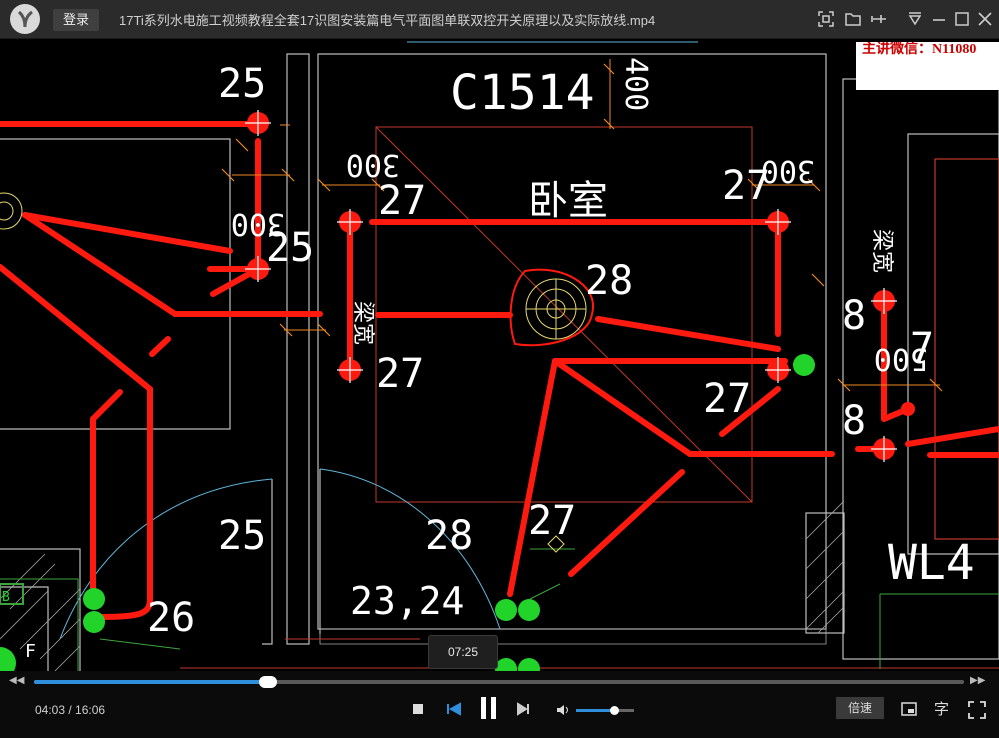 This screenshot has height=738, width=999. What do you see at coordinates (614, 710) in the screenshot?
I see `volume-handle` at bounding box center [614, 710].